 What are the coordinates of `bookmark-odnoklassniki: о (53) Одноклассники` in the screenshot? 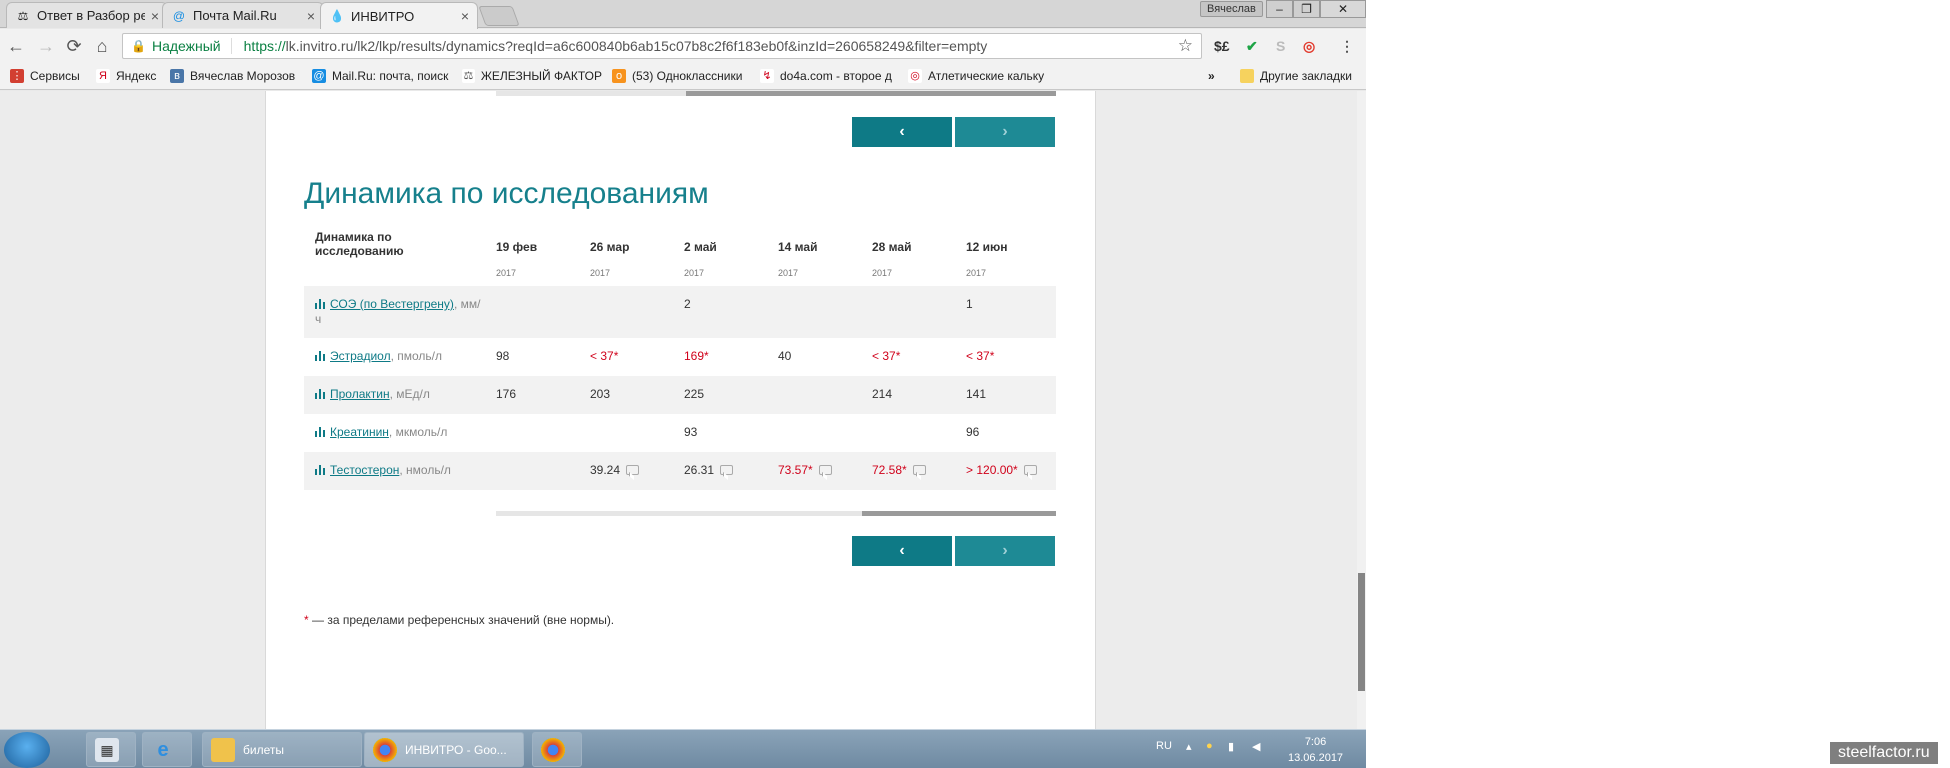 It's located at (677, 76).